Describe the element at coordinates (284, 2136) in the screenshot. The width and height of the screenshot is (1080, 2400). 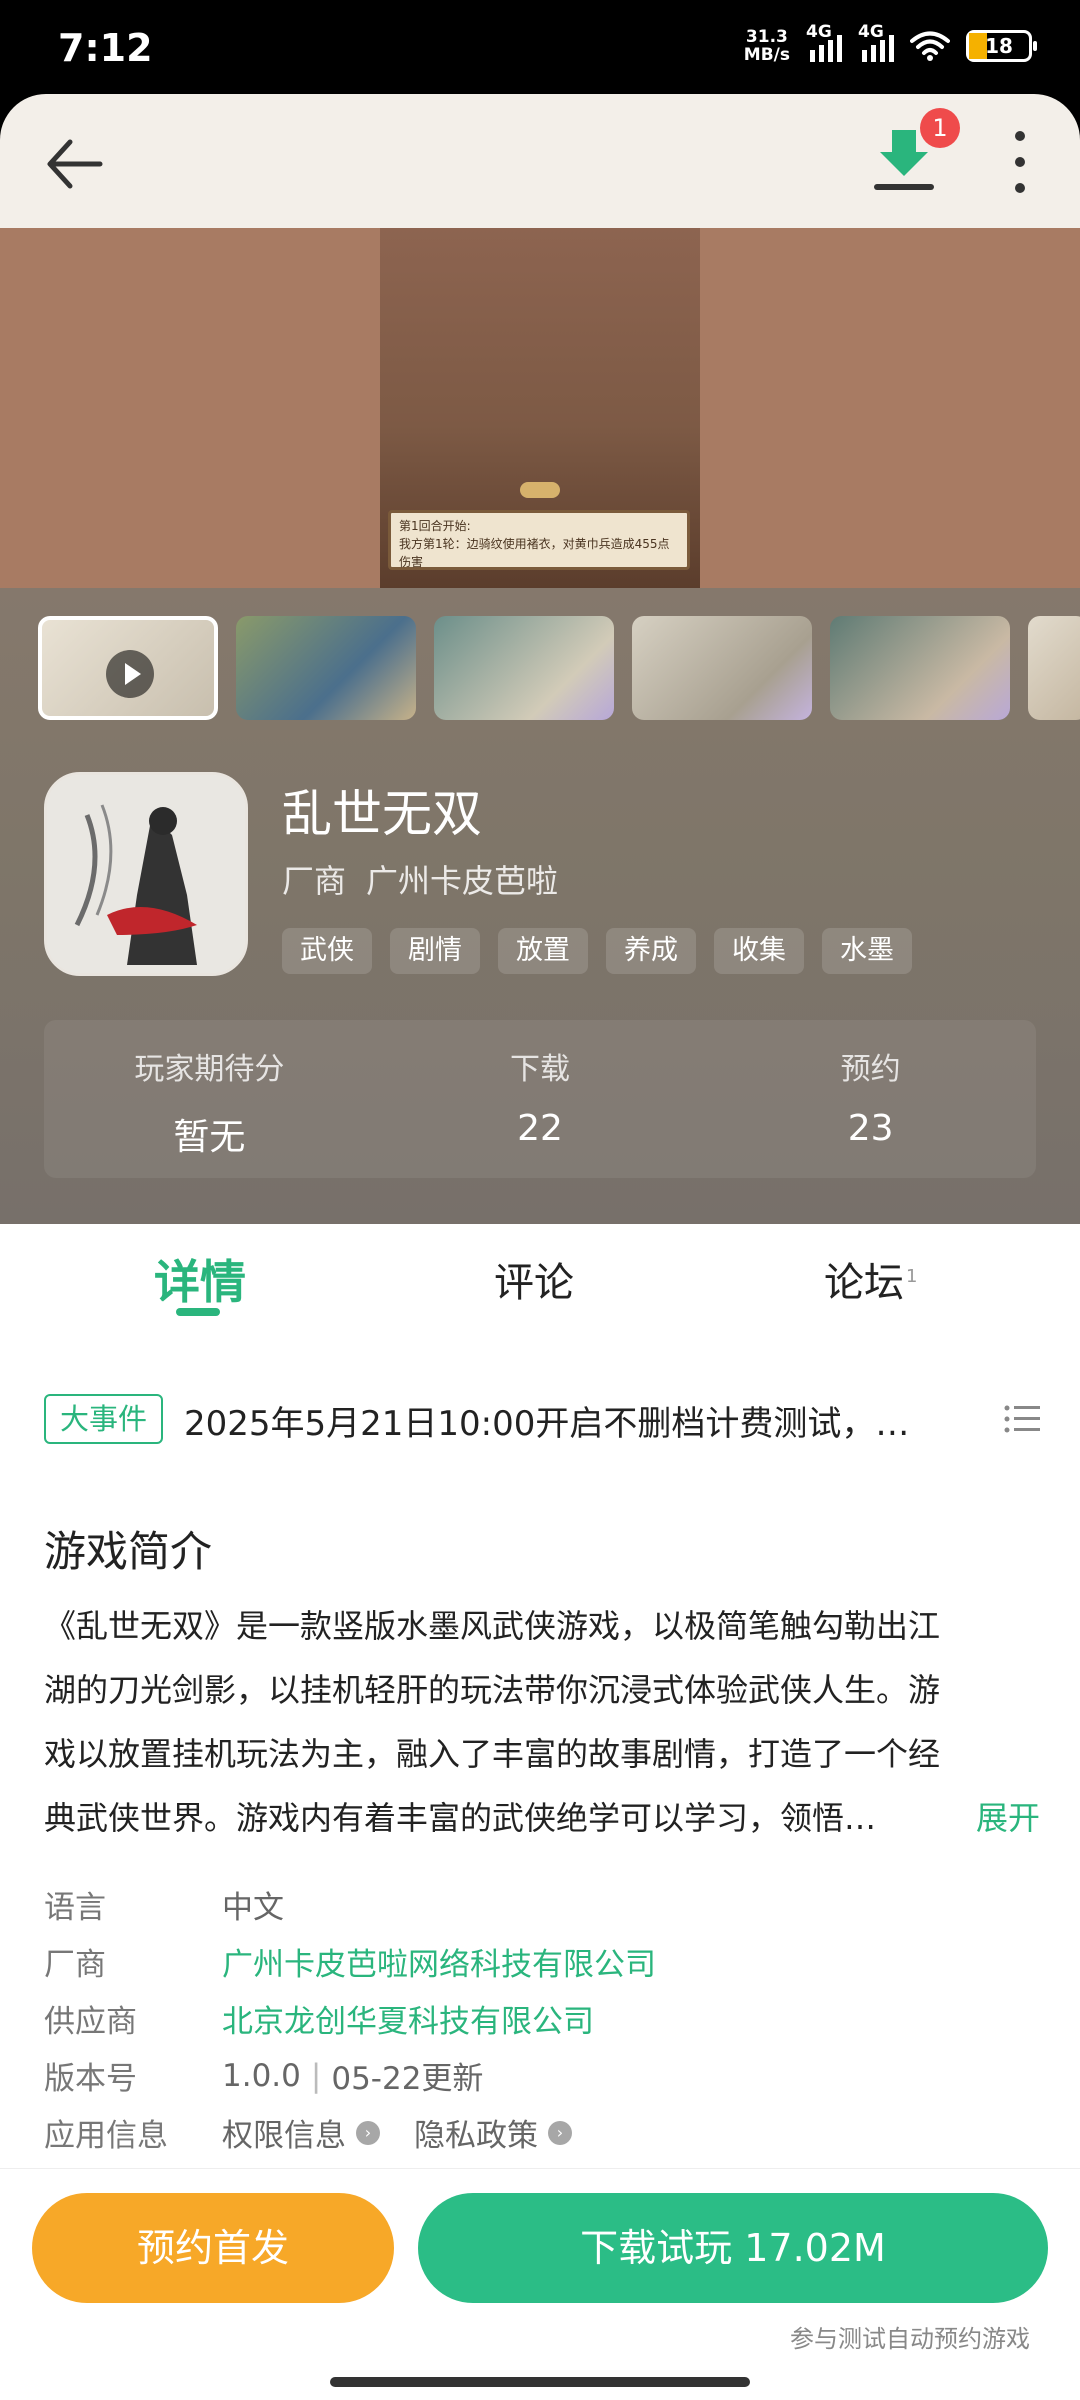
I see `permissions-label: 权限信息` at that location.